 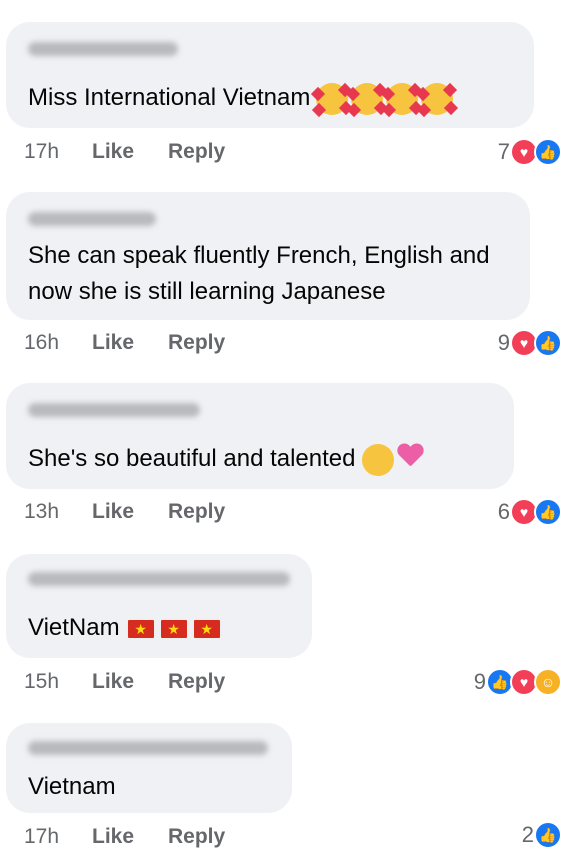 I want to click on comment-meta: 16h Like Reply, so click(x=124, y=343).